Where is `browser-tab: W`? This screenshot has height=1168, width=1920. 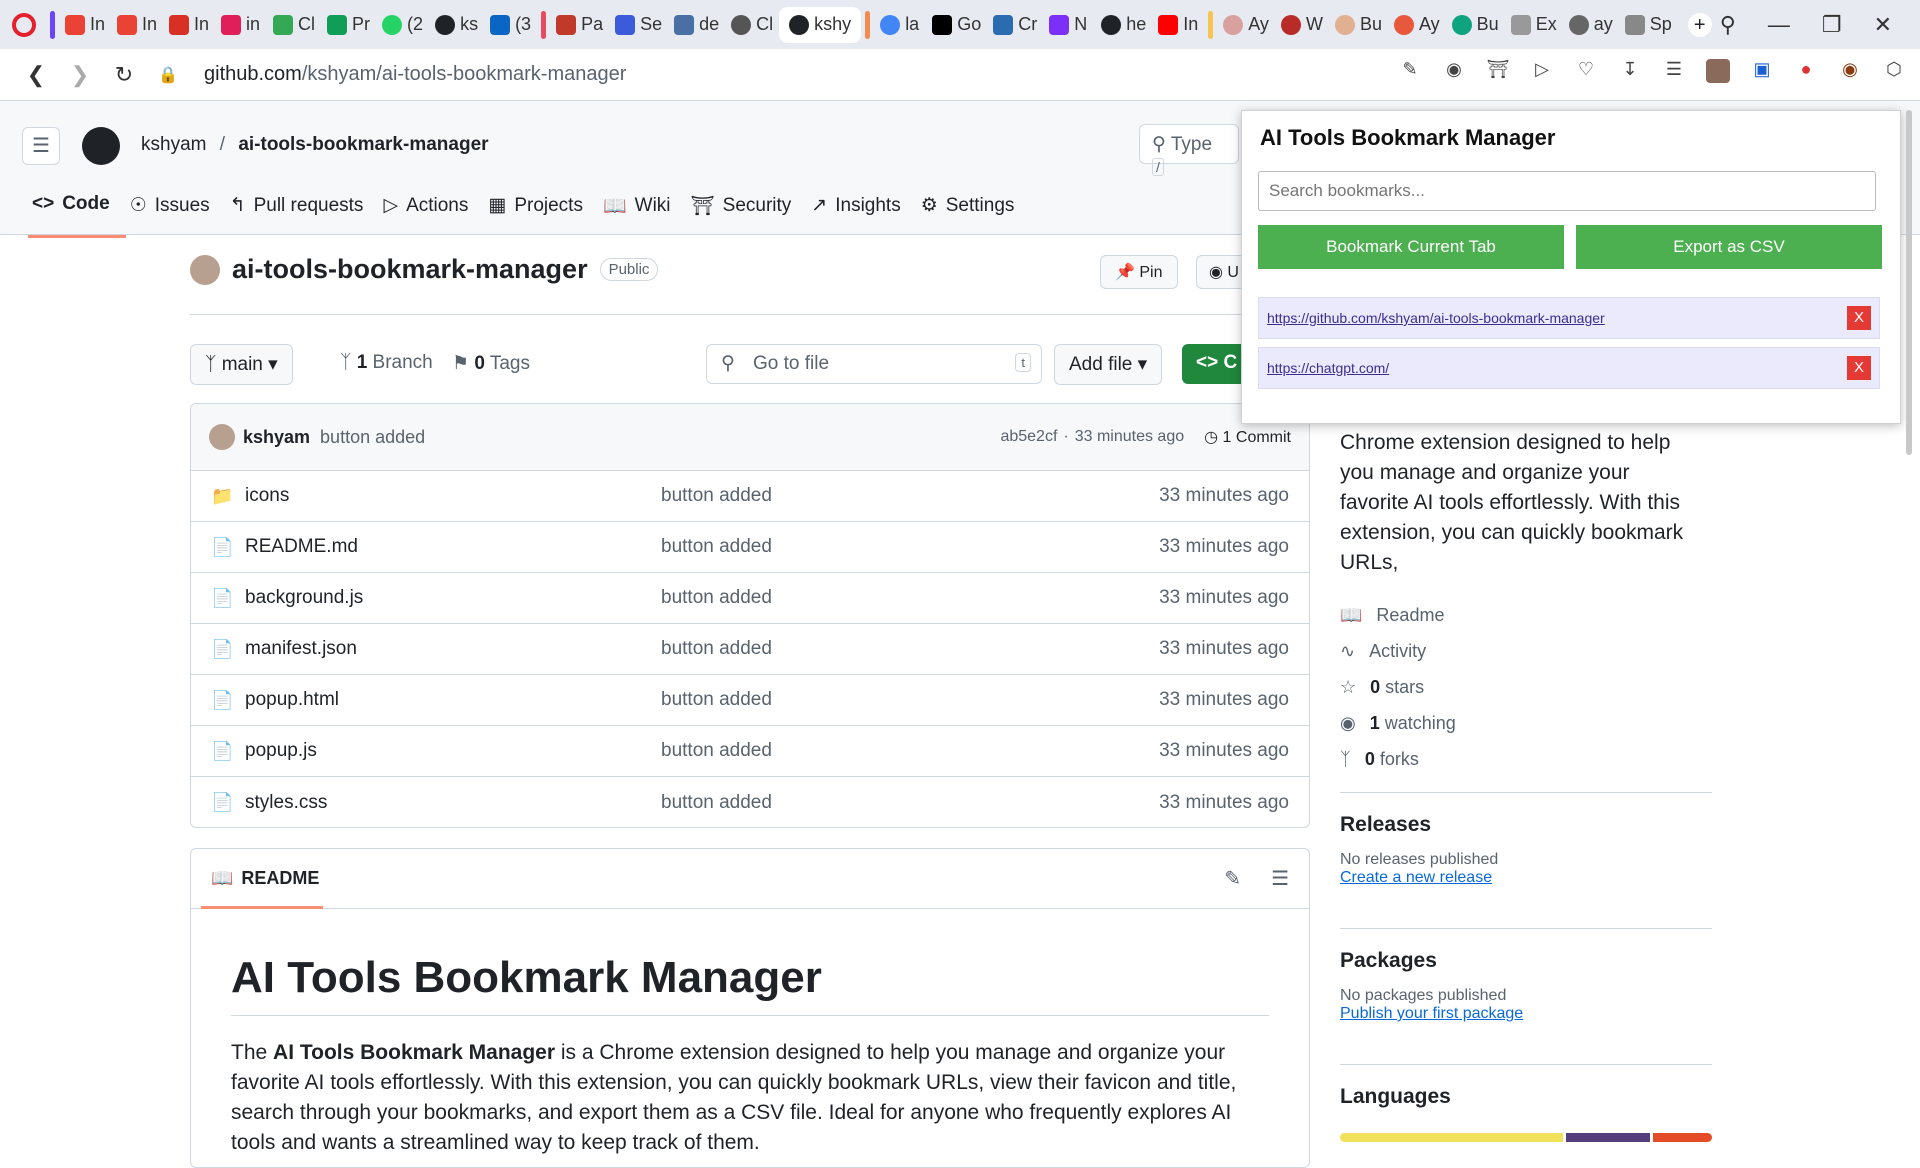 browser-tab: W is located at coordinates (1302, 25).